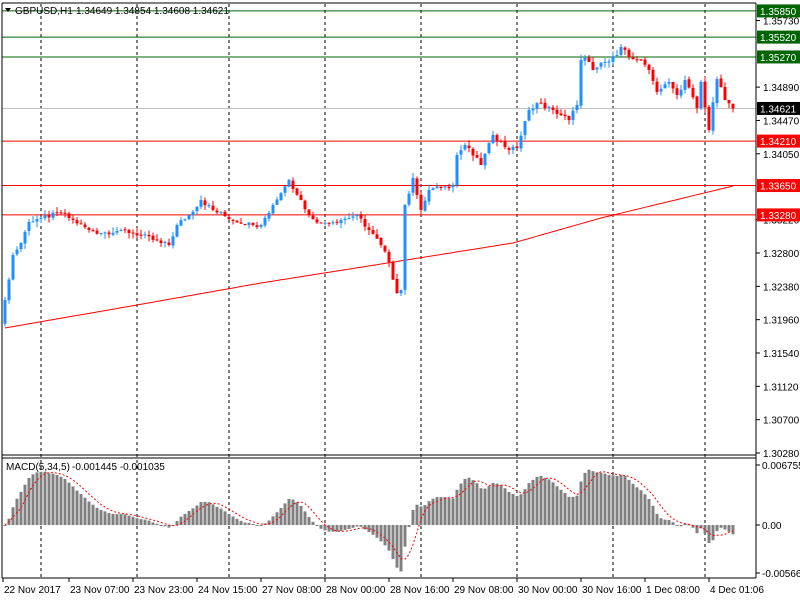 This screenshot has height=600, width=800. What do you see at coordinates (778, 109) in the screenshot?
I see `level-price-label: 1.34621` at bounding box center [778, 109].